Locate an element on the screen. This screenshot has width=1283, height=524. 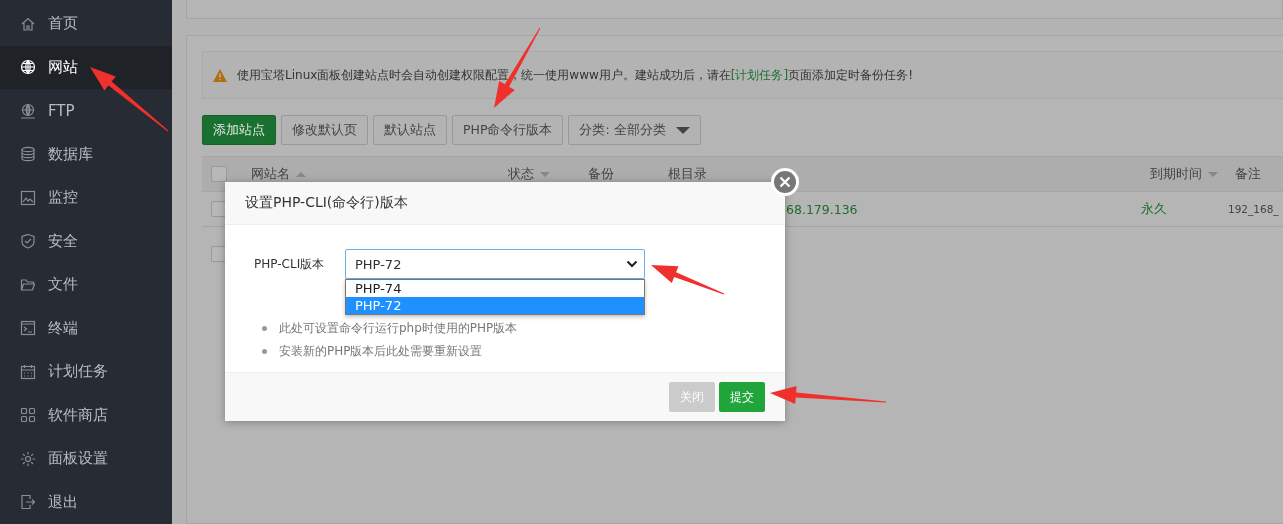
globe-network-icon is located at coordinates (28, 110).